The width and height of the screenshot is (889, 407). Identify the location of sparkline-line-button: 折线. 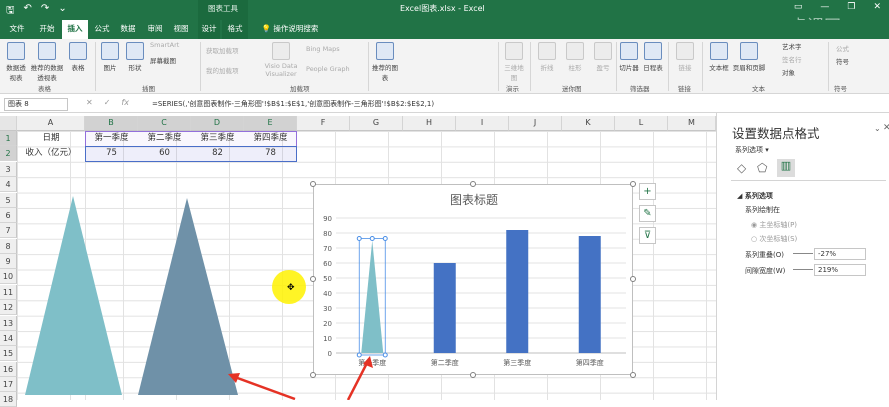
(547, 57).